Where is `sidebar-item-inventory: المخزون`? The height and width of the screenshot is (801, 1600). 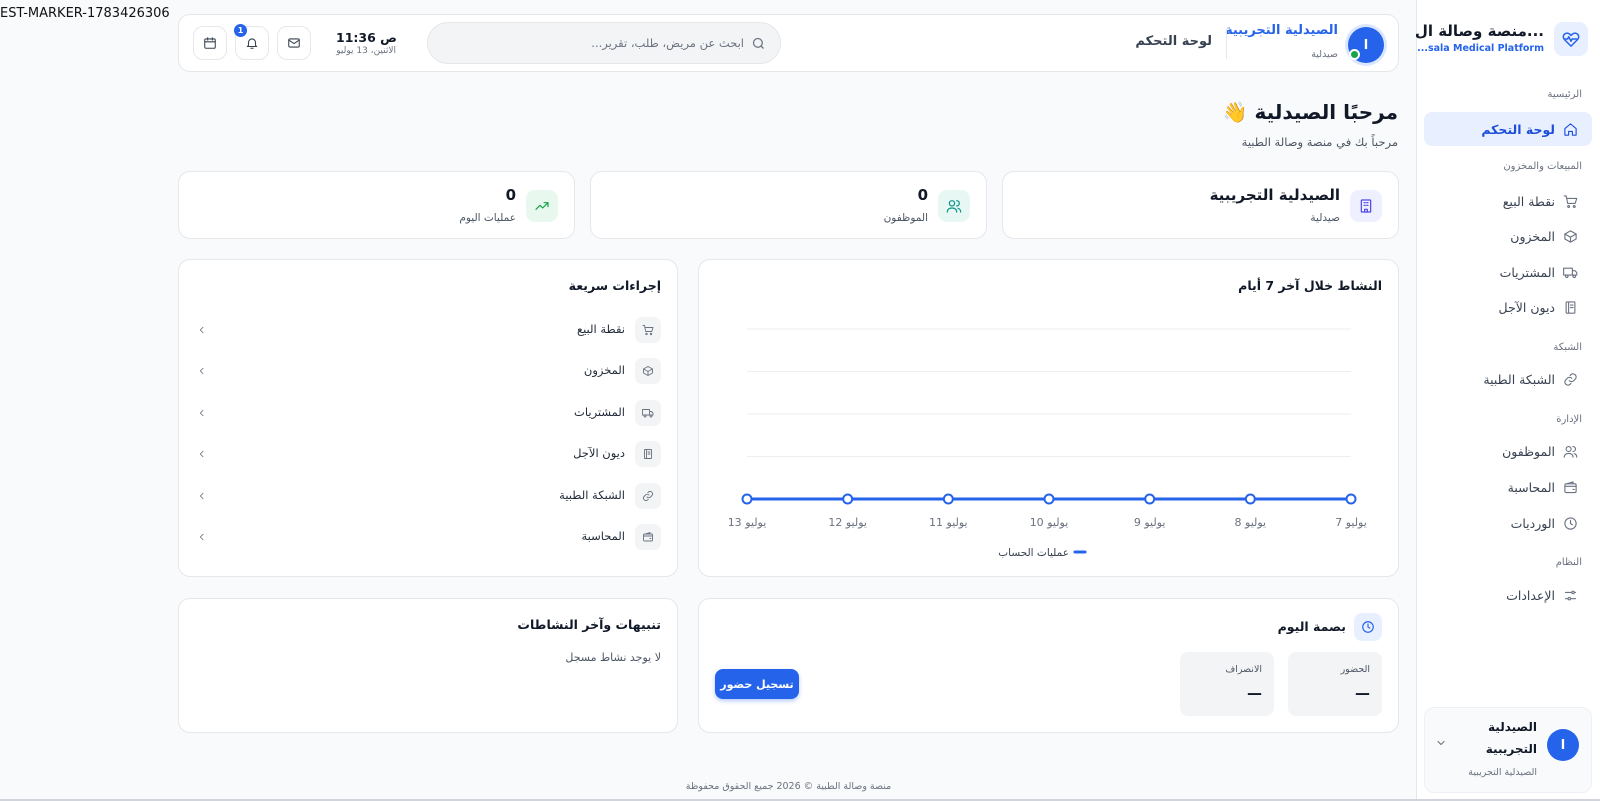 sidebar-item-inventory: المخزون is located at coordinates (1508, 236).